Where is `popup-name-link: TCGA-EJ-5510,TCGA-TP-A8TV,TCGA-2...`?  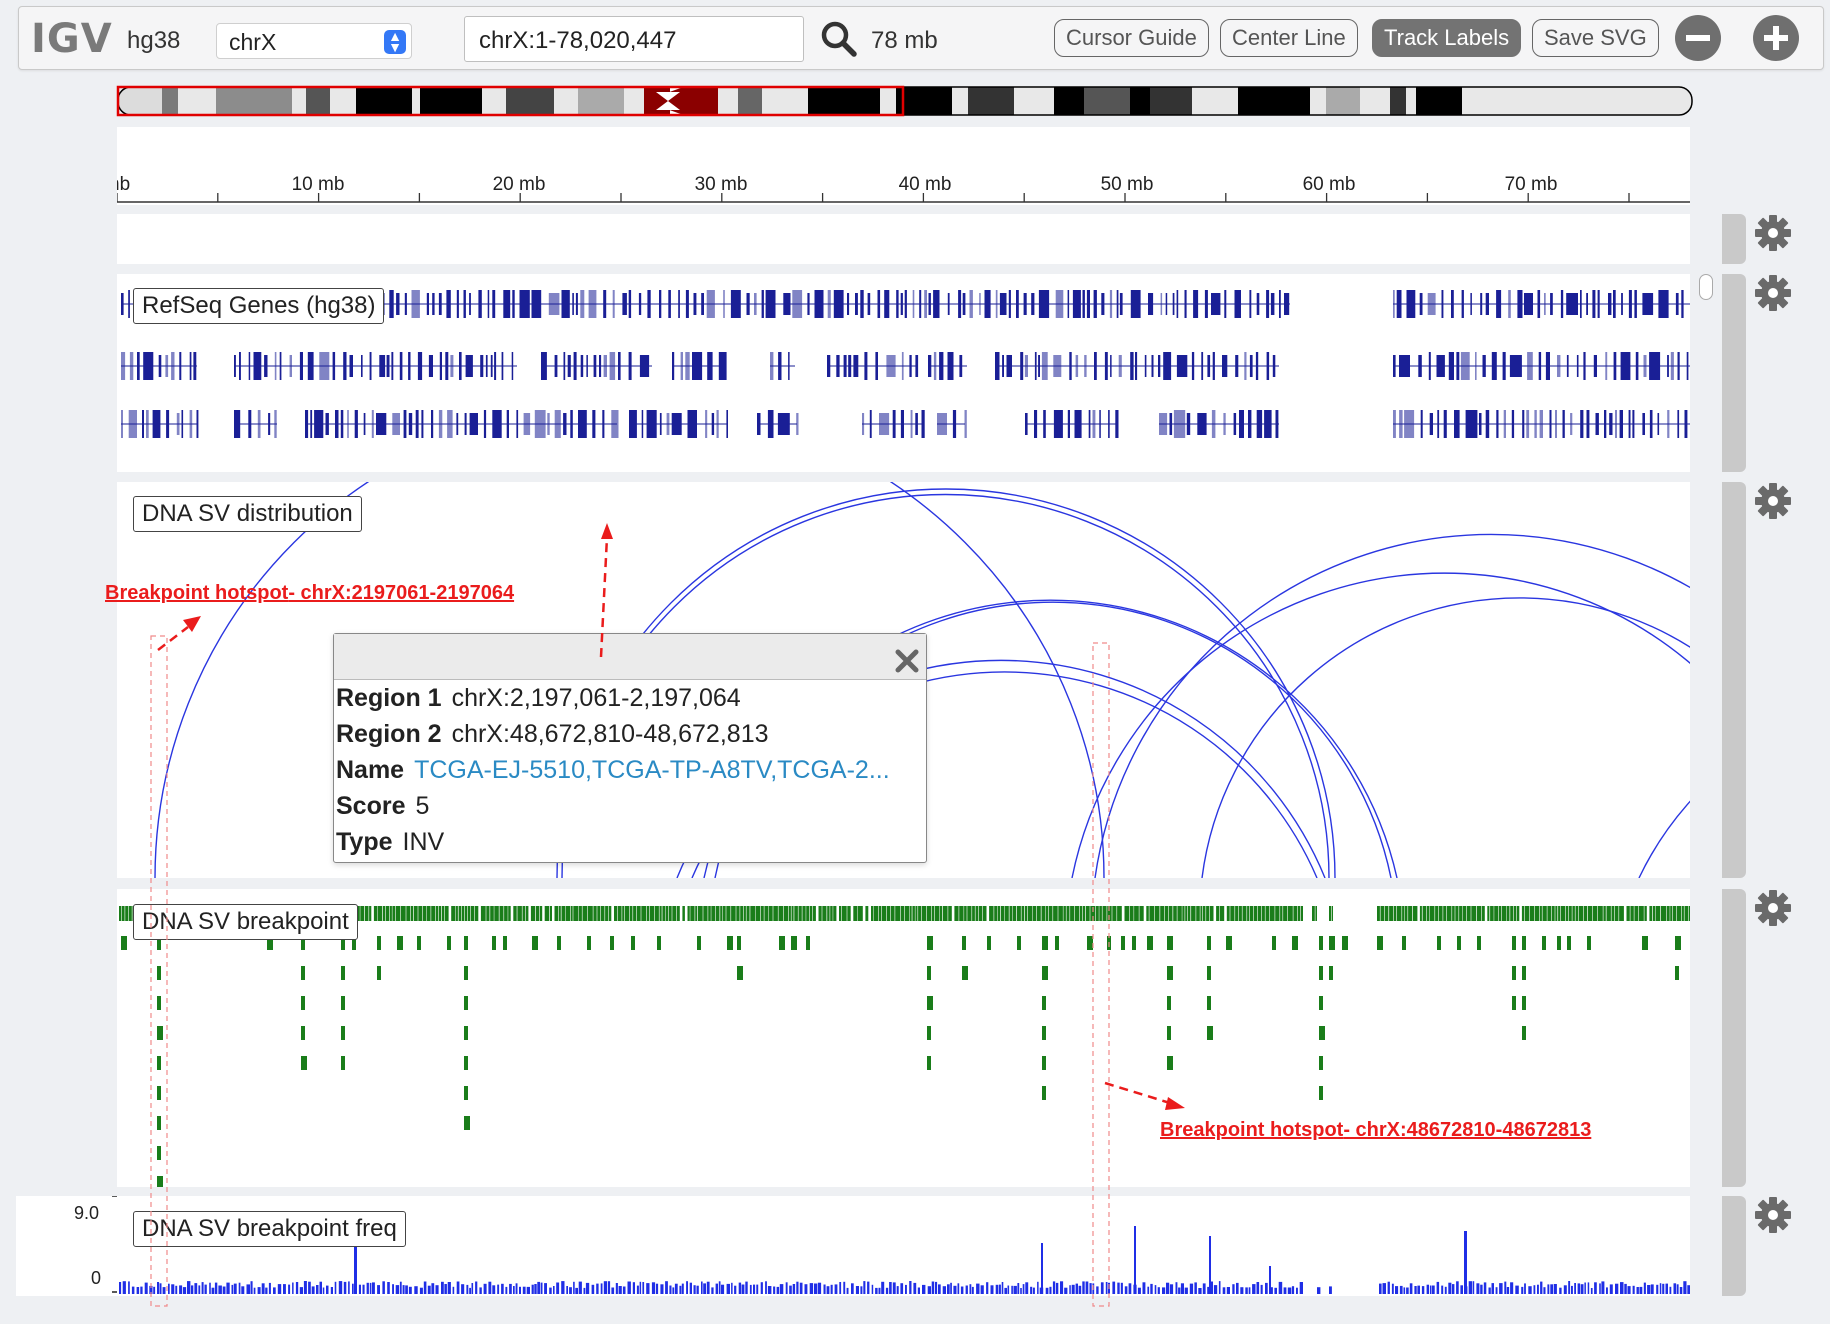 popup-name-link: TCGA-EJ-5510,TCGA-TP-A8TV,TCGA-2... is located at coordinates (652, 770).